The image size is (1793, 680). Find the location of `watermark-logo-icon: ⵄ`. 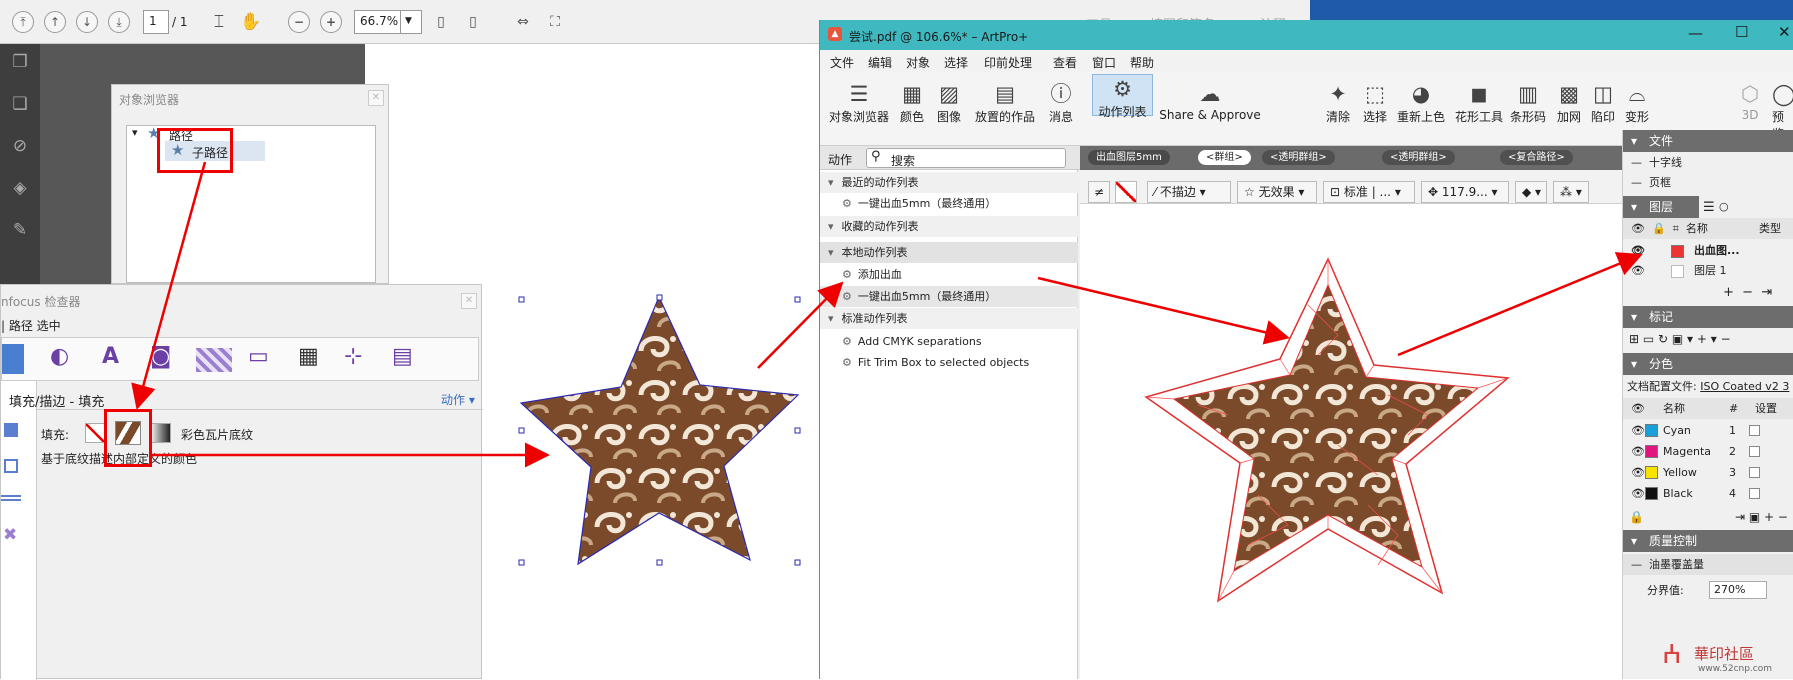

watermark-logo-icon: ⵄ is located at coordinates (1672, 655).